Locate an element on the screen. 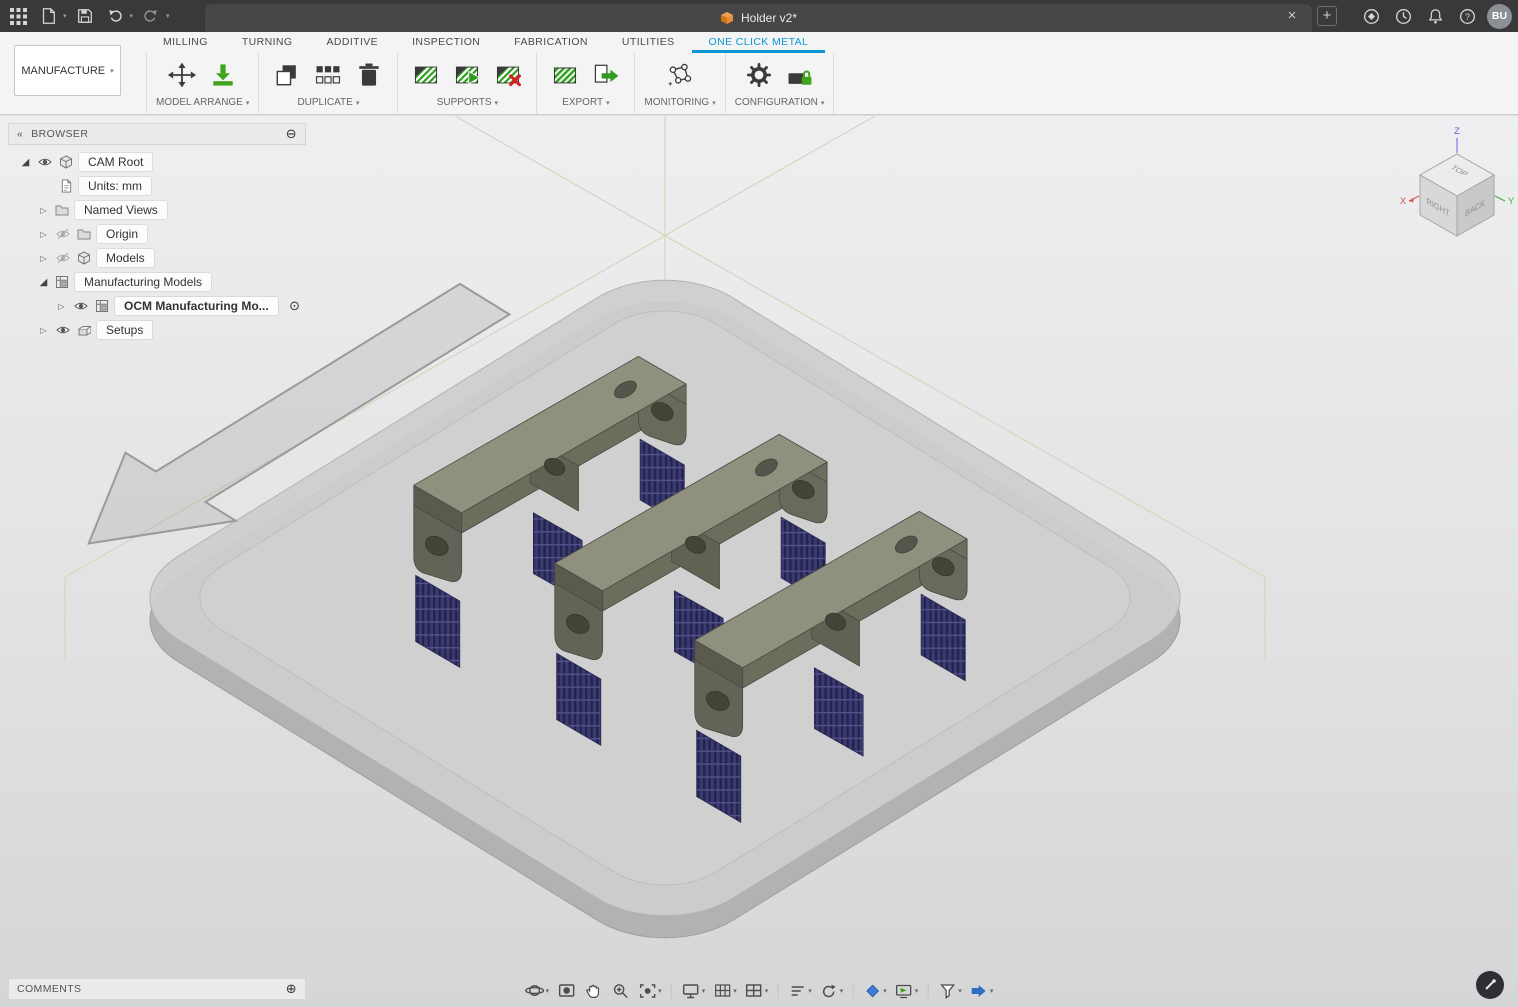  tab-one-click-metal: ONE CLICK METAL is located at coordinates (758, 43).